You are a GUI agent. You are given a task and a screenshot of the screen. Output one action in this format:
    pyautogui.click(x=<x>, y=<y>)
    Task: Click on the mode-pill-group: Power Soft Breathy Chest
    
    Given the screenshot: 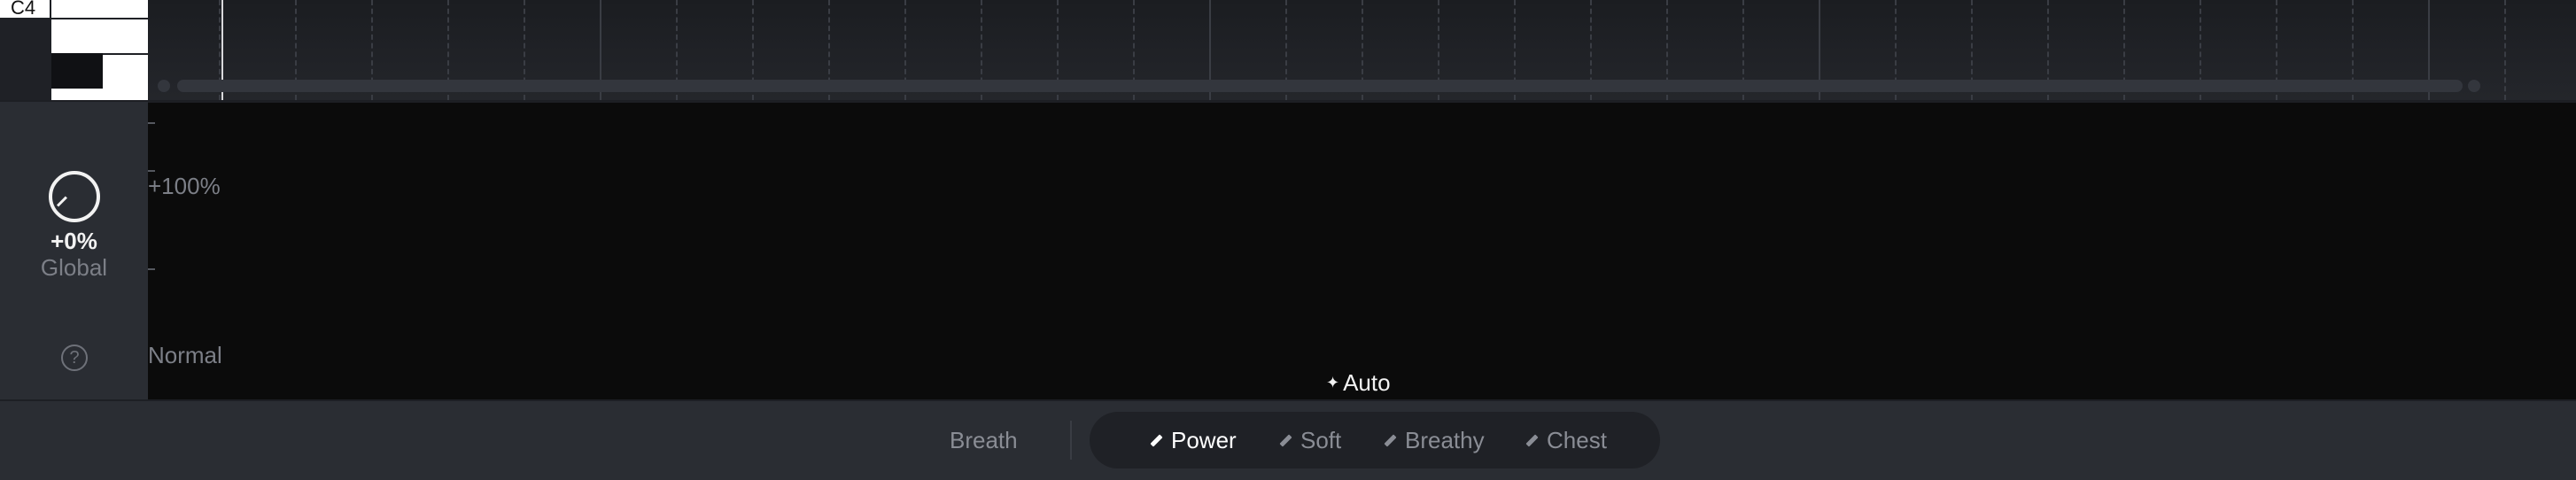 What is the action you would take?
    pyautogui.click(x=1375, y=440)
    